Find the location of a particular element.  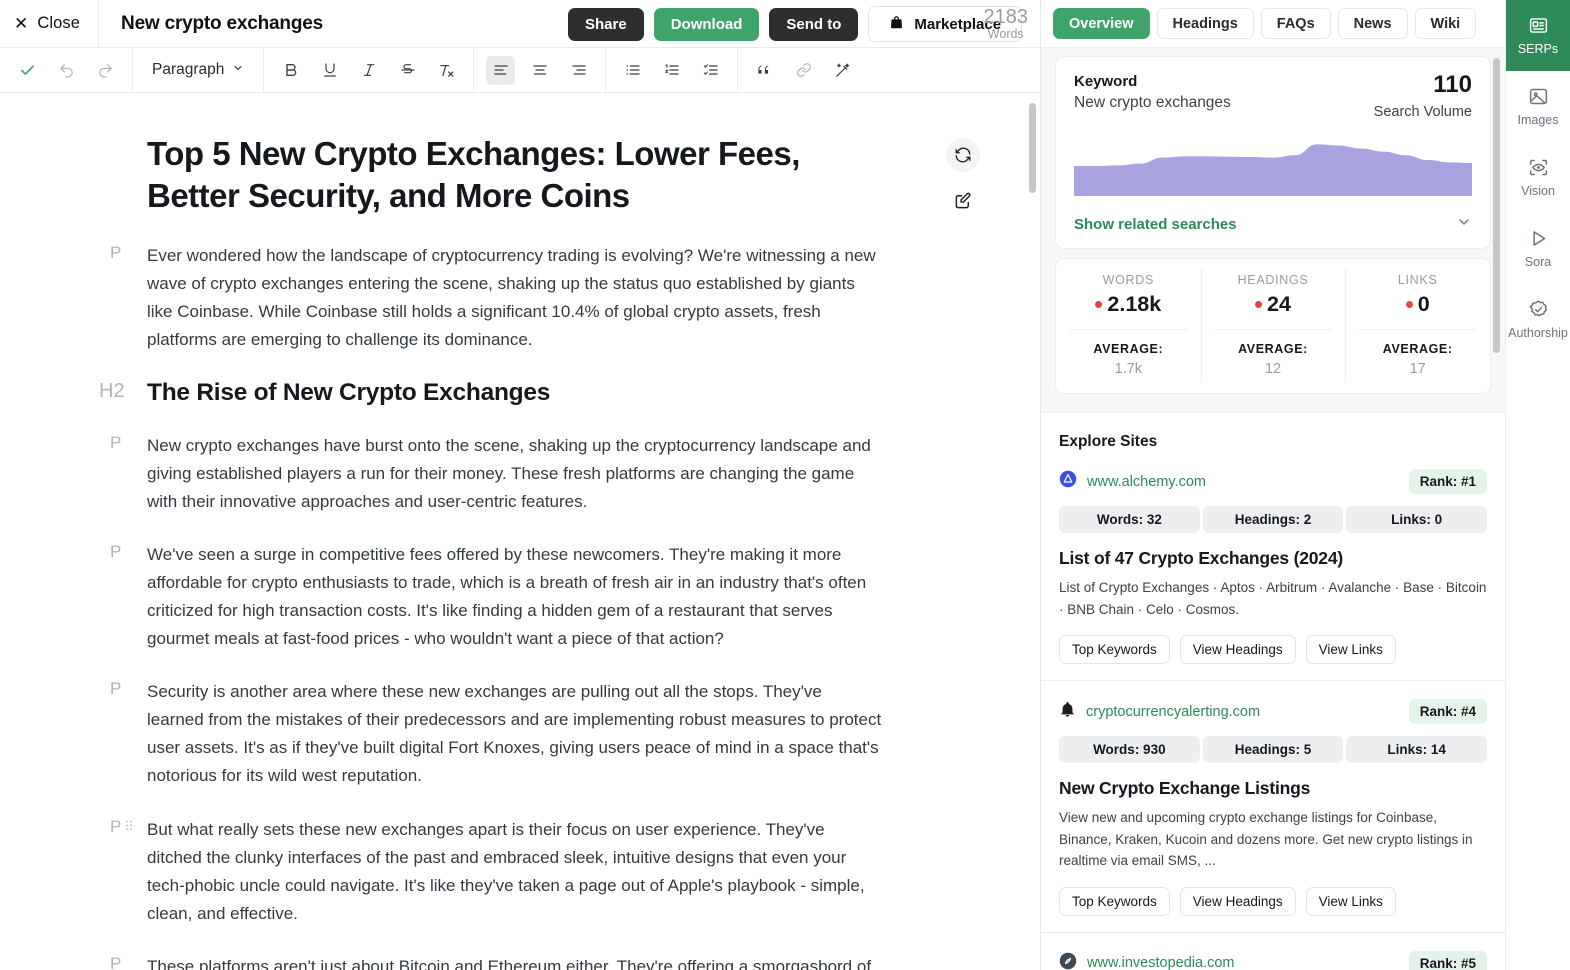

tab-faqs: FAQs is located at coordinates (1295, 23).